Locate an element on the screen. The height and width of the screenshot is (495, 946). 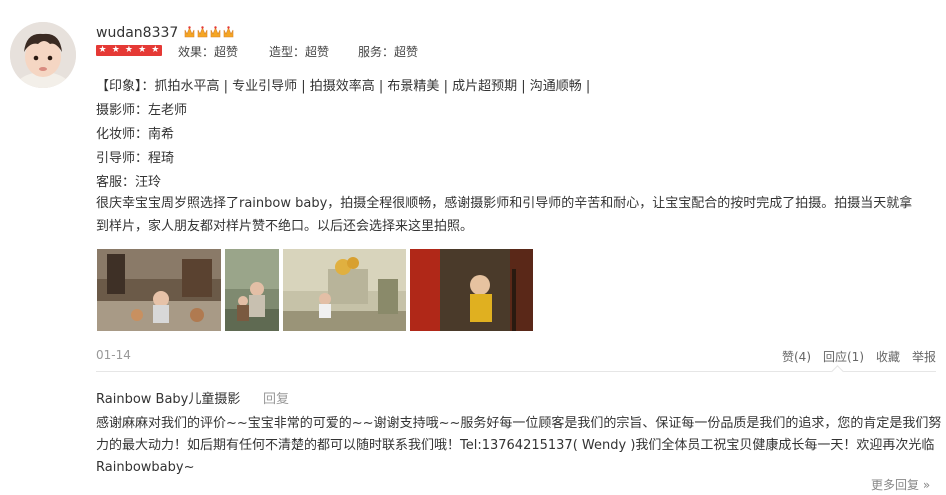
score-service: 服务：超赞 is located at coordinates (388, 52).